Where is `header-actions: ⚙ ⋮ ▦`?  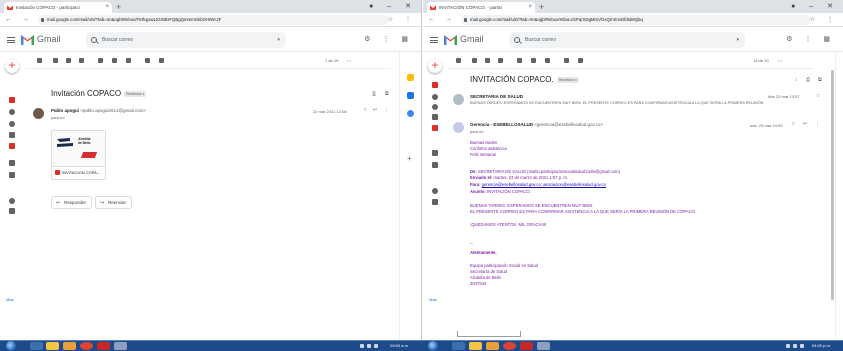
header-actions: ⚙ ⋮ ▦ is located at coordinates (810, 40).